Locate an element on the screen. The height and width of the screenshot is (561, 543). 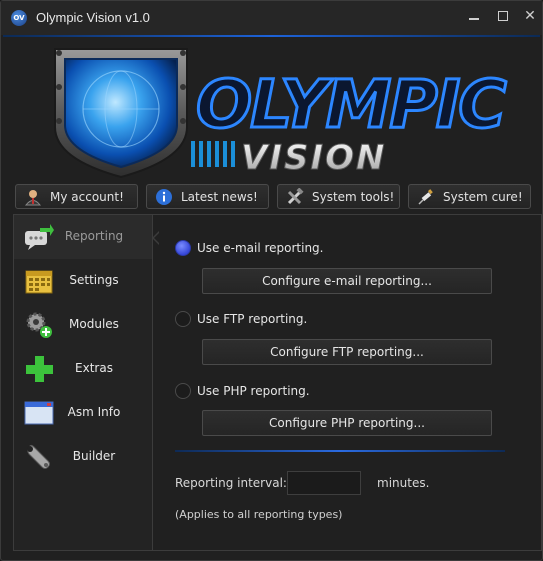
plus-icon is located at coordinates (39, 369).